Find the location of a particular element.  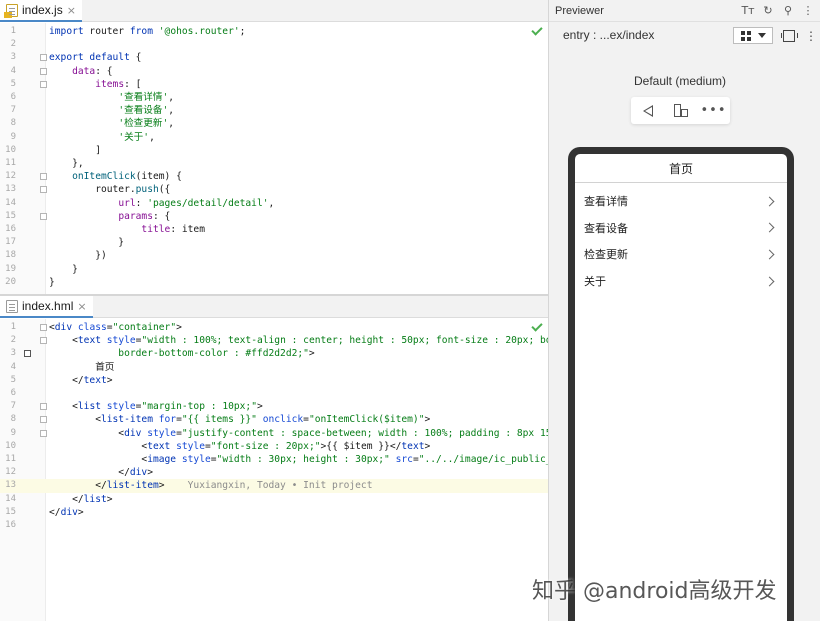

code-line: 6 '查看详情', is located at coordinates (274, 97).